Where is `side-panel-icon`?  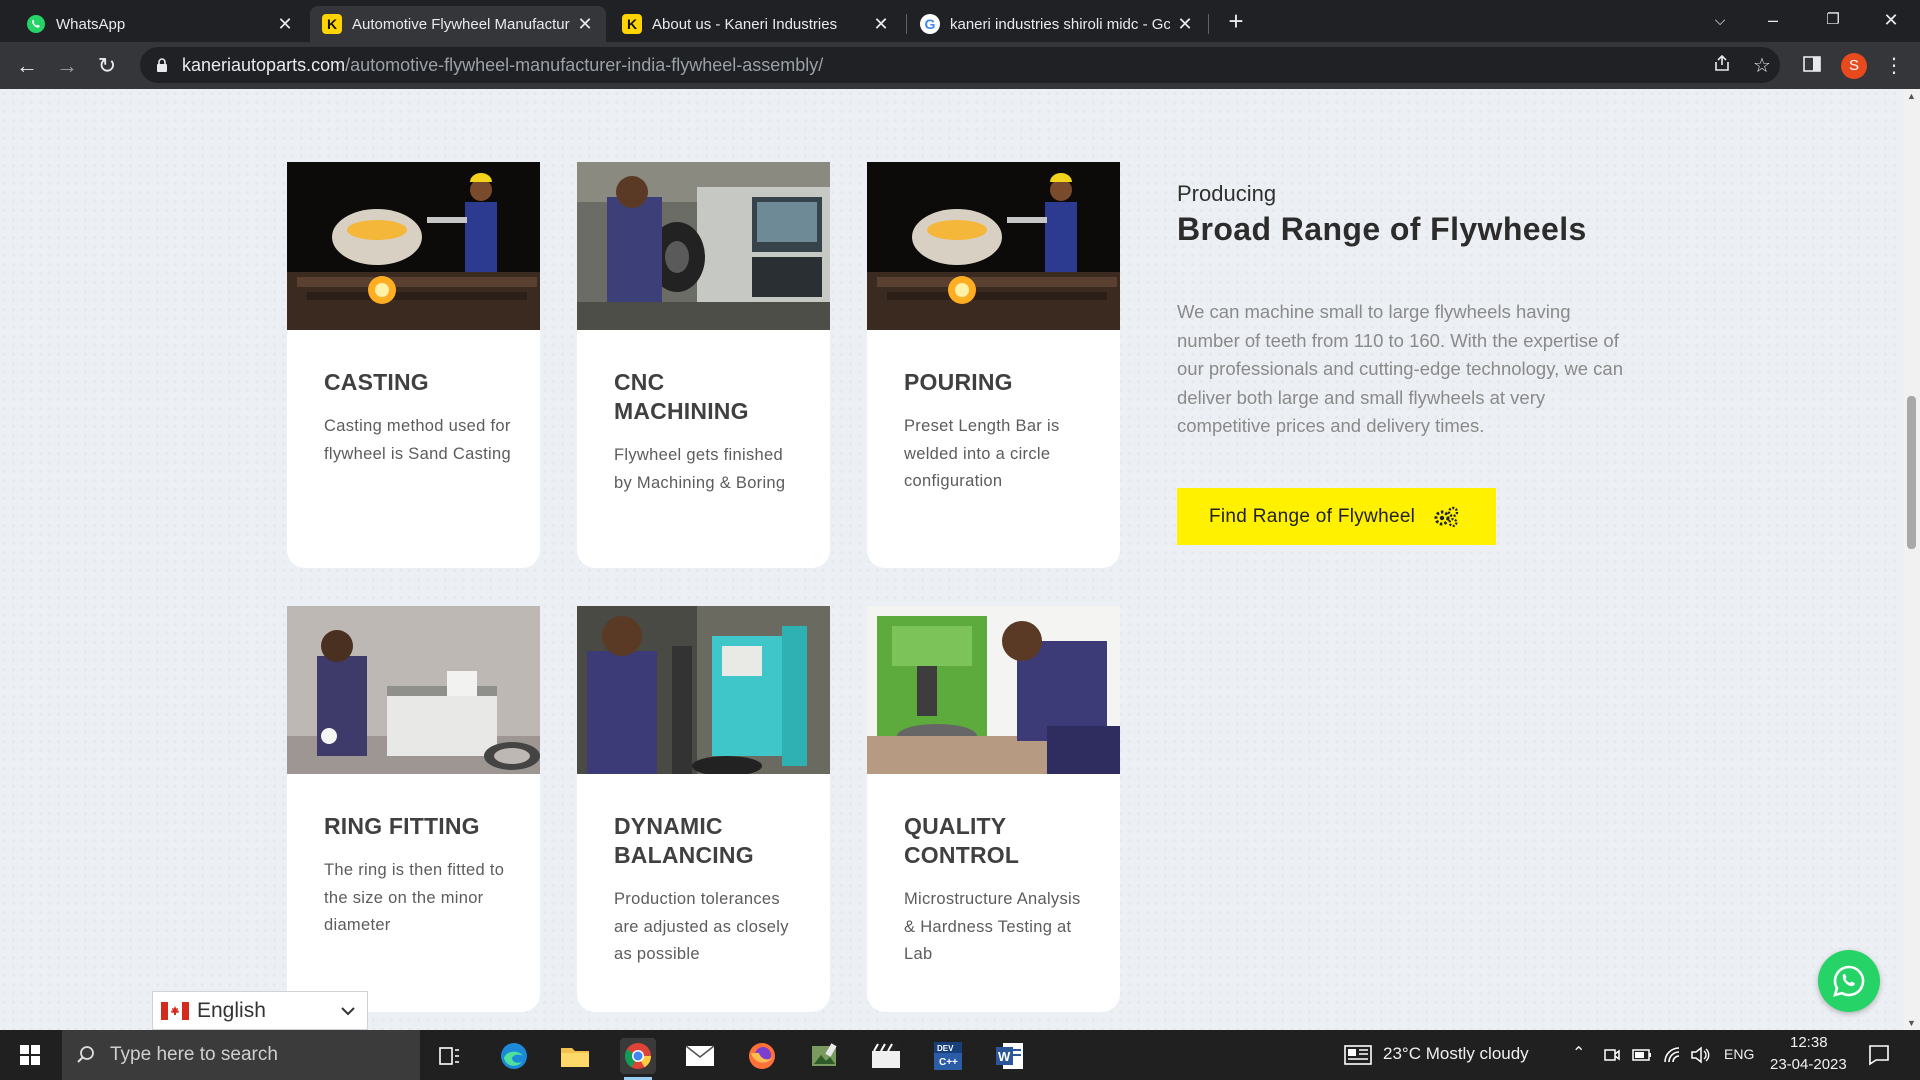 side-panel-icon is located at coordinates (1812, 66).